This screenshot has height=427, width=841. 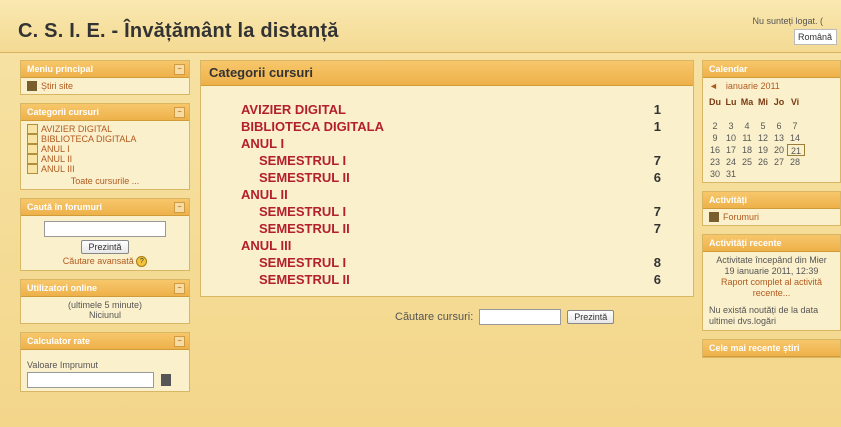 I want to click on recent-activity-report-link: Raport complet al activită, so click(x=771, y=282).